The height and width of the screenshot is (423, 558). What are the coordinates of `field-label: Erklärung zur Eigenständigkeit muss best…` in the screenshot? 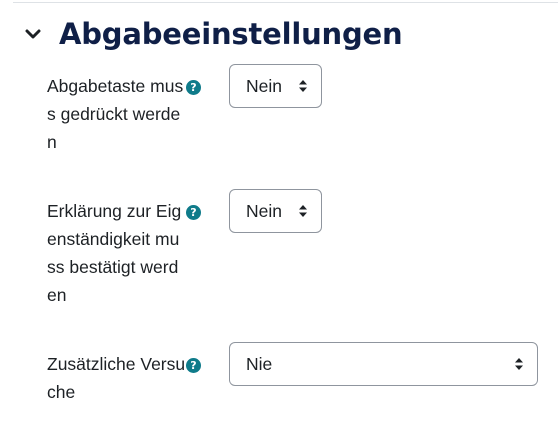 It's located at (114, 253).